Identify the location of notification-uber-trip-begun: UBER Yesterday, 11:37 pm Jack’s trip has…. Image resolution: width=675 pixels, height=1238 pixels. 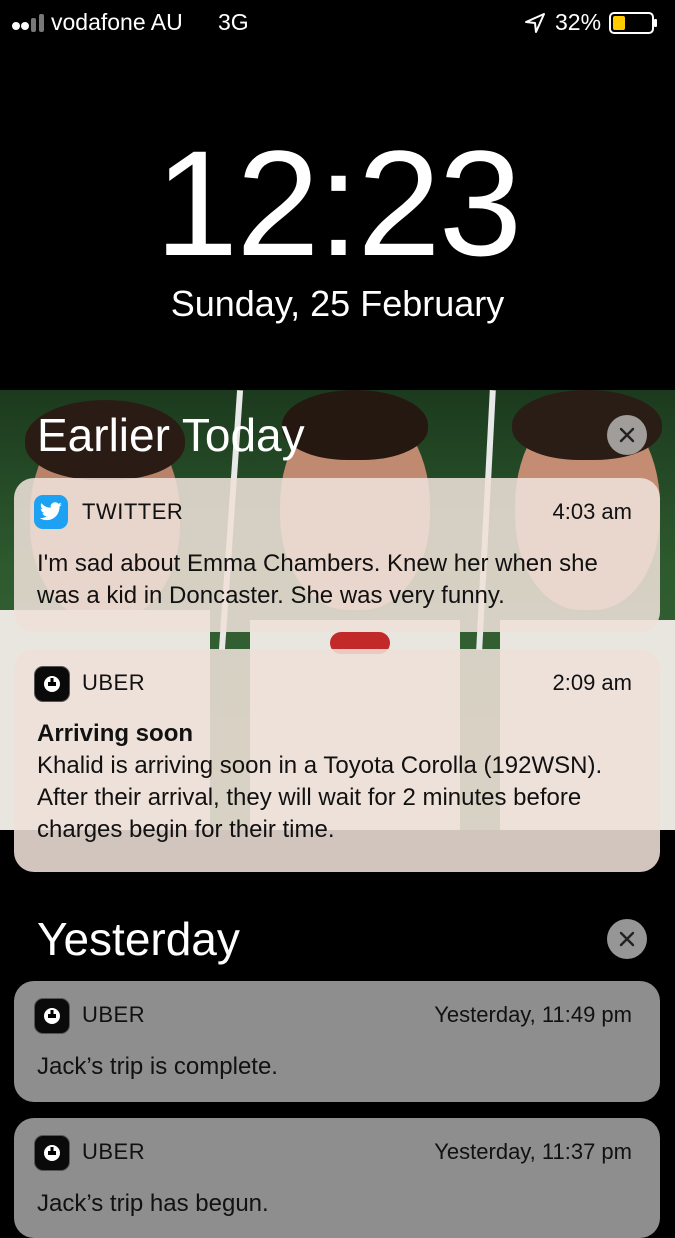
(337, 1178).